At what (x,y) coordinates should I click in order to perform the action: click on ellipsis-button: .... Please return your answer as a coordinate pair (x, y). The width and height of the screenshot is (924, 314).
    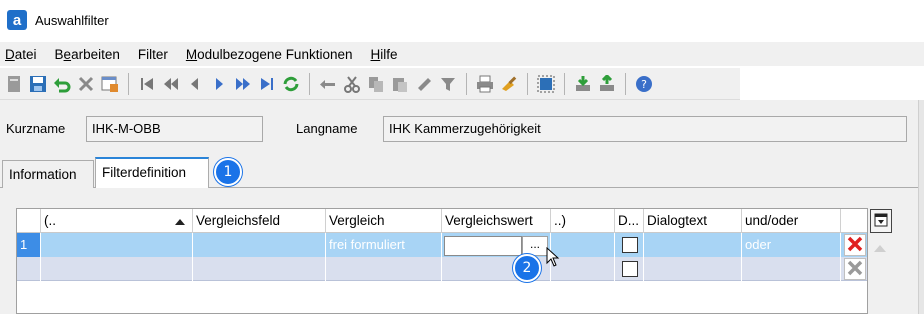
    Looking at the image, I should click on (535, 246).